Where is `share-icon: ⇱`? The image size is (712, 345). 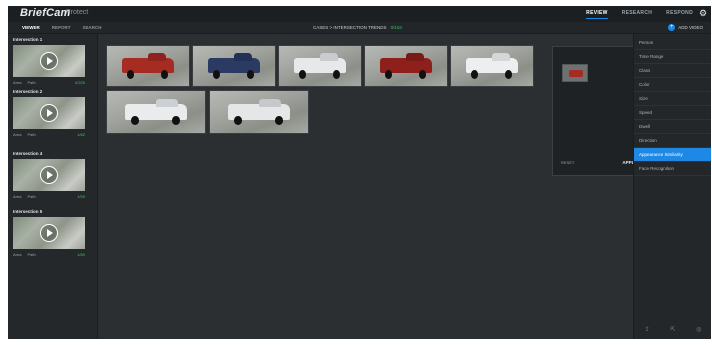
share-icon: ⇱ is located at coordinates (672, 332).